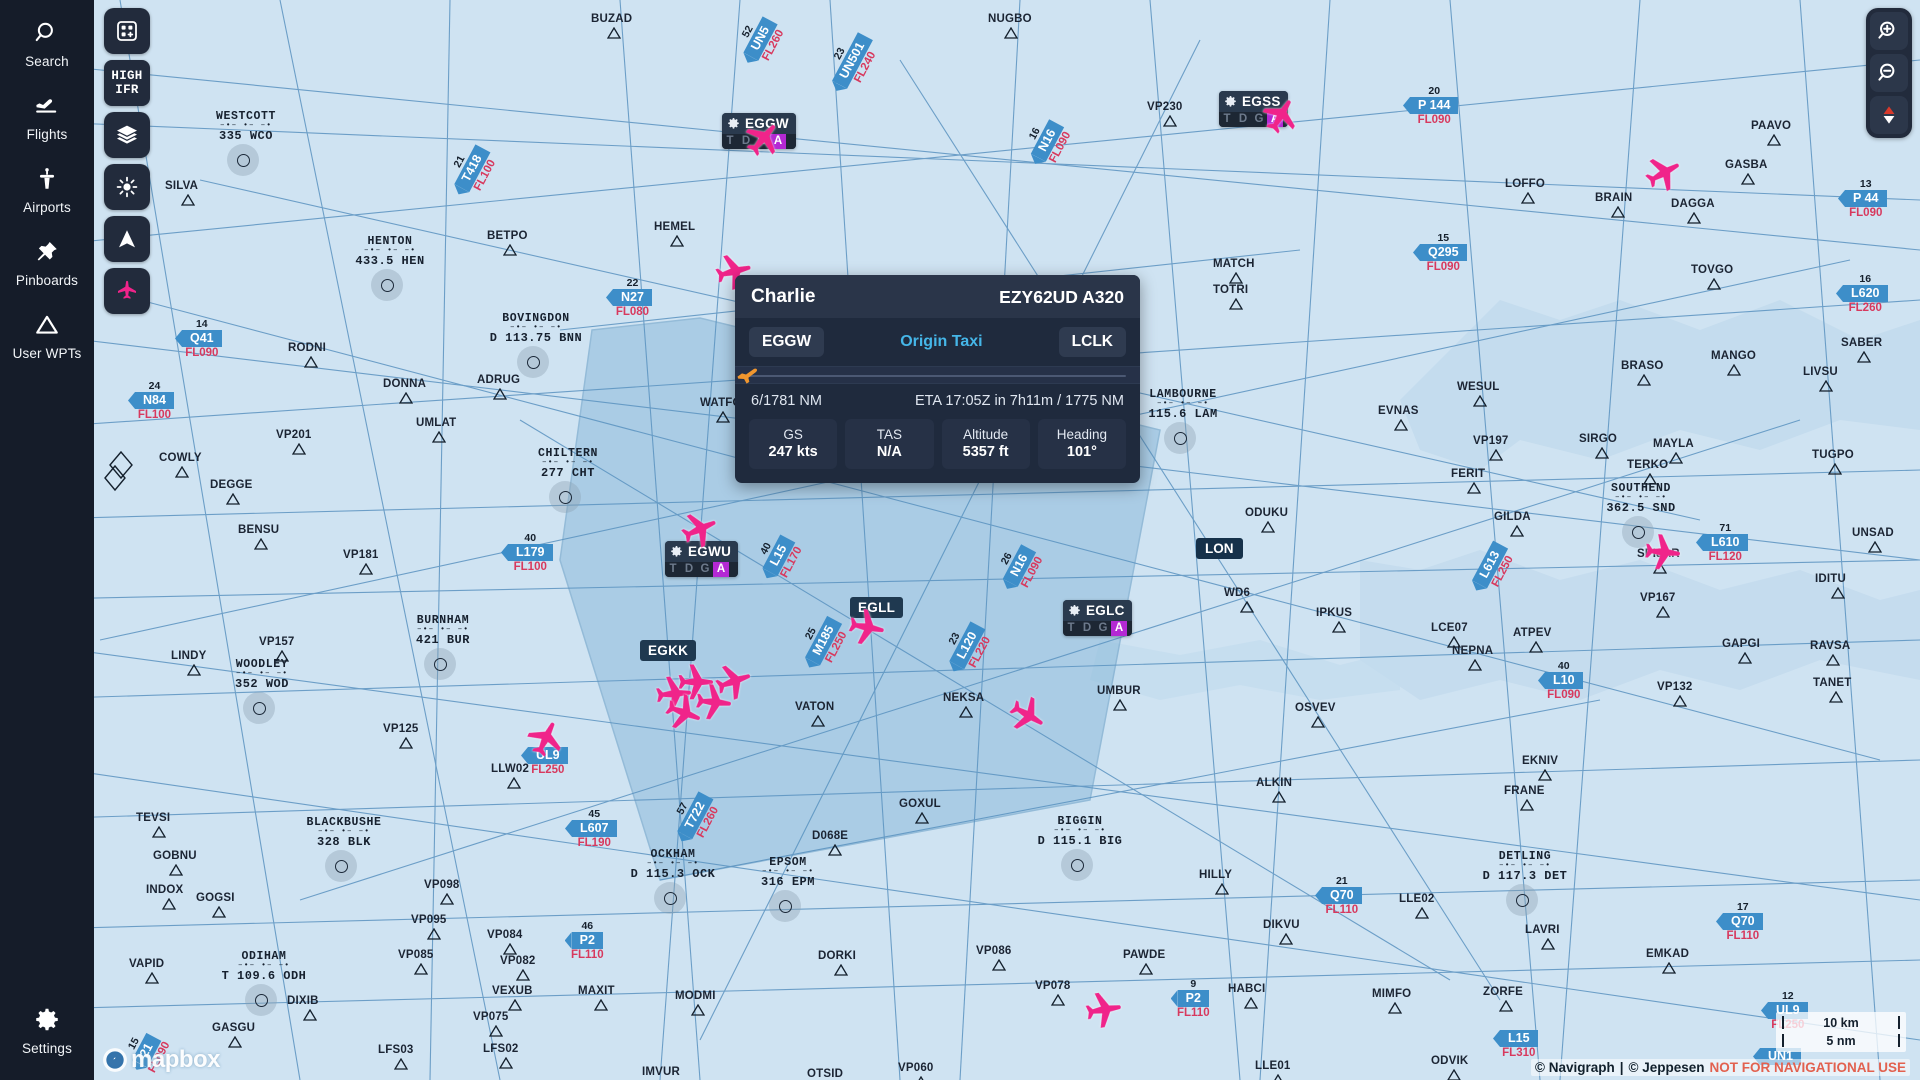 The height and width of the screenshot is (1080, 1920). I want to click on airport-chip-egkk: EGKK, so click(668, 650).